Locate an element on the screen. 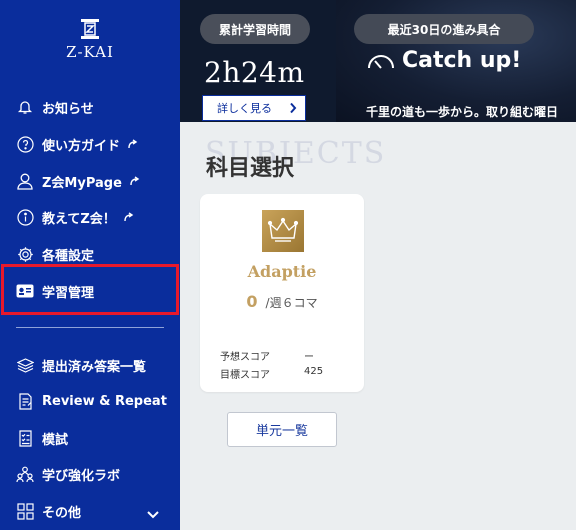 The image size is (576, 530). sidebar-item-guide: 使い方ガイド is located at coordinates (90, 144).